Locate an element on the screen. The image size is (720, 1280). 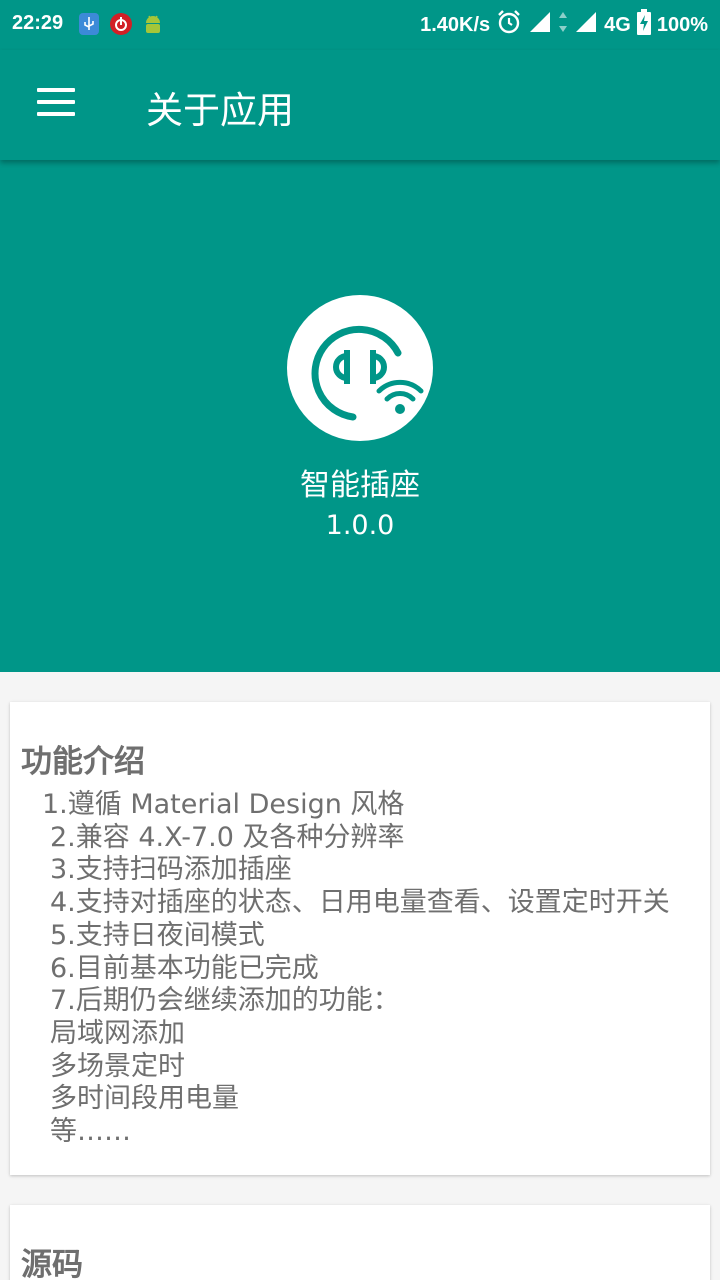
feature-line: 多场景定时 is located at coordinates (117, 1066).